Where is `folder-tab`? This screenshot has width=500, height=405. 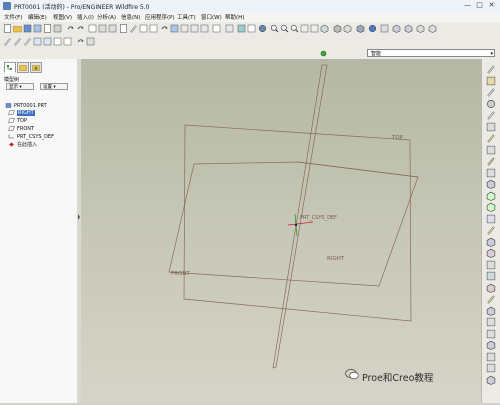
folder-tab is located at coordinates (23, 67).